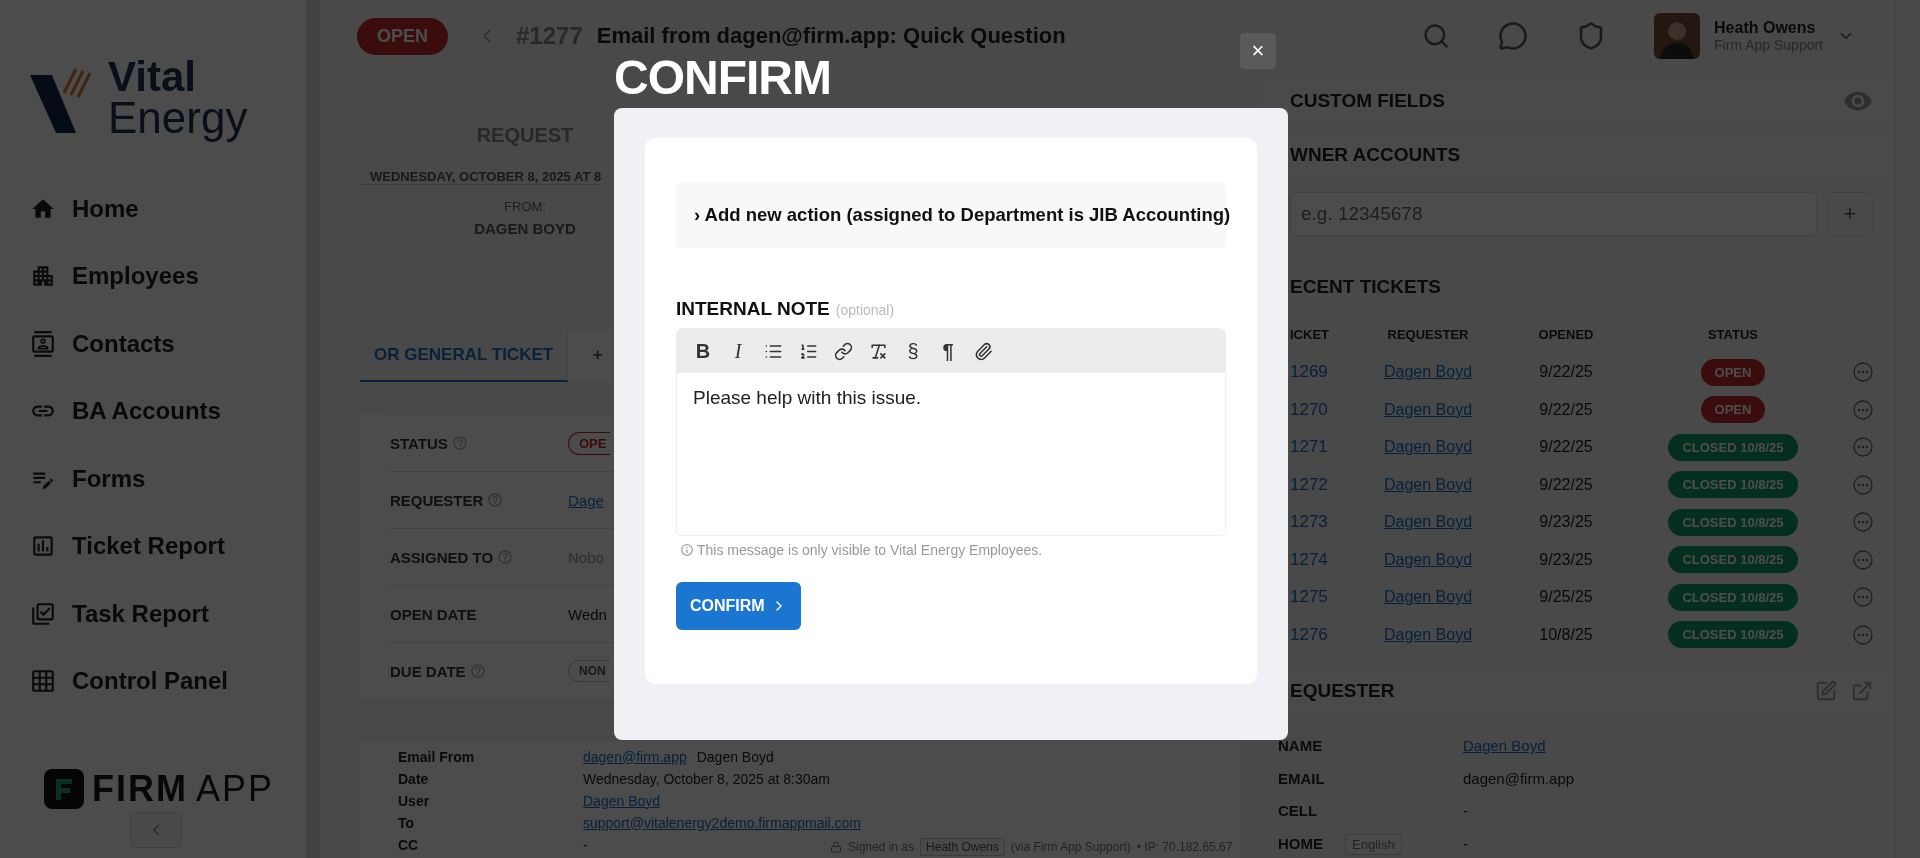 The width and height of the screenshot is (1920, 858). What do you see at coordinates (1375, 155) in the screenshot?
I see `section-title: WNER ACCOUNTS` at bounding box center [1375, 155].